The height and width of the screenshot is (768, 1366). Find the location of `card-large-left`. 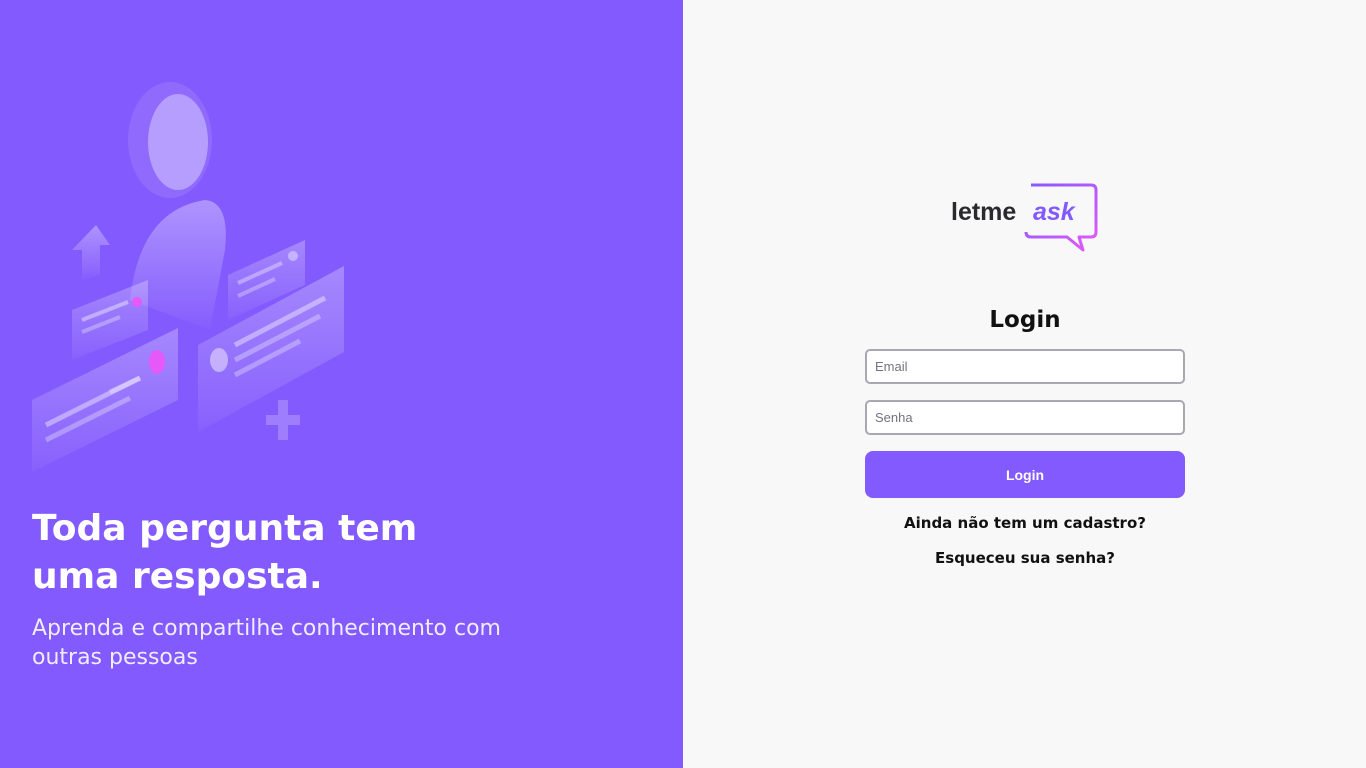

card-large-left is located at coordinates (105, 400).